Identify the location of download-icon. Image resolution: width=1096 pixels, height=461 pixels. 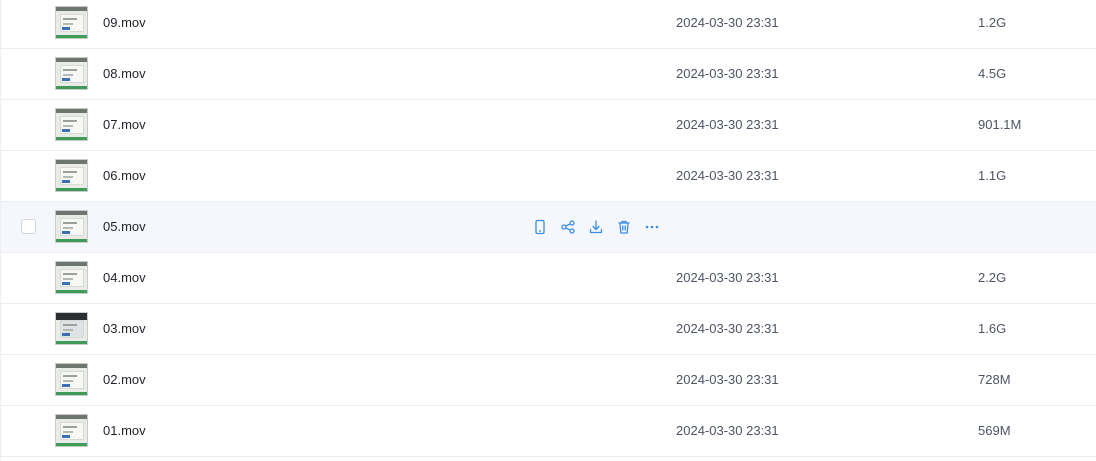
(596, 227).